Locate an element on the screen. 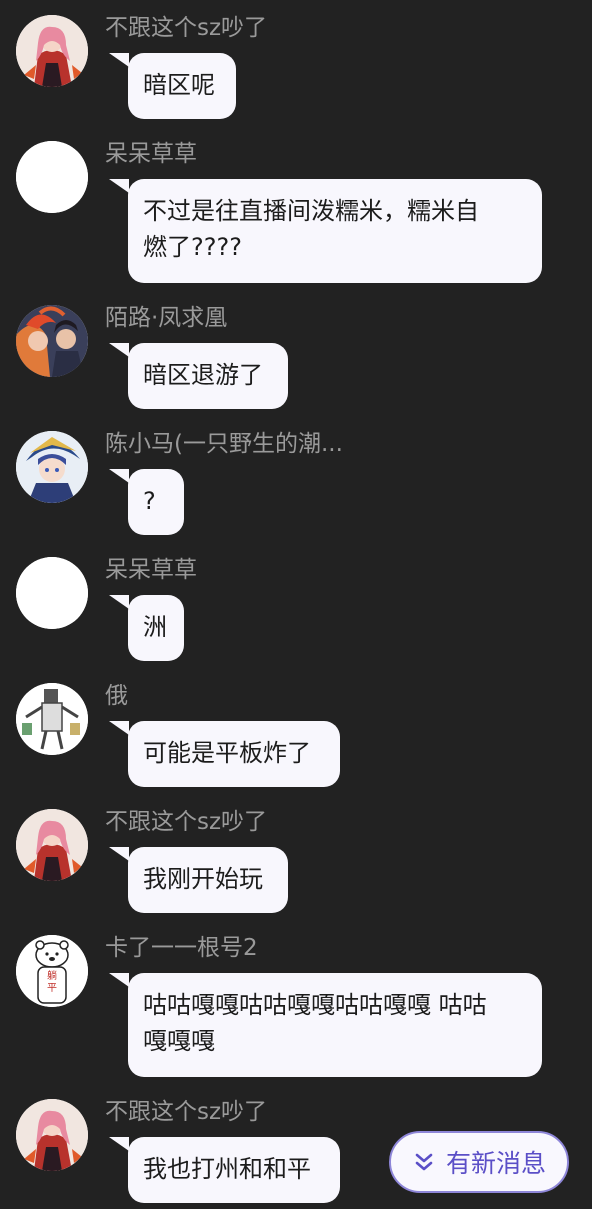  meme-avatar-char-2: 平 is located at coordinates (52, 988).